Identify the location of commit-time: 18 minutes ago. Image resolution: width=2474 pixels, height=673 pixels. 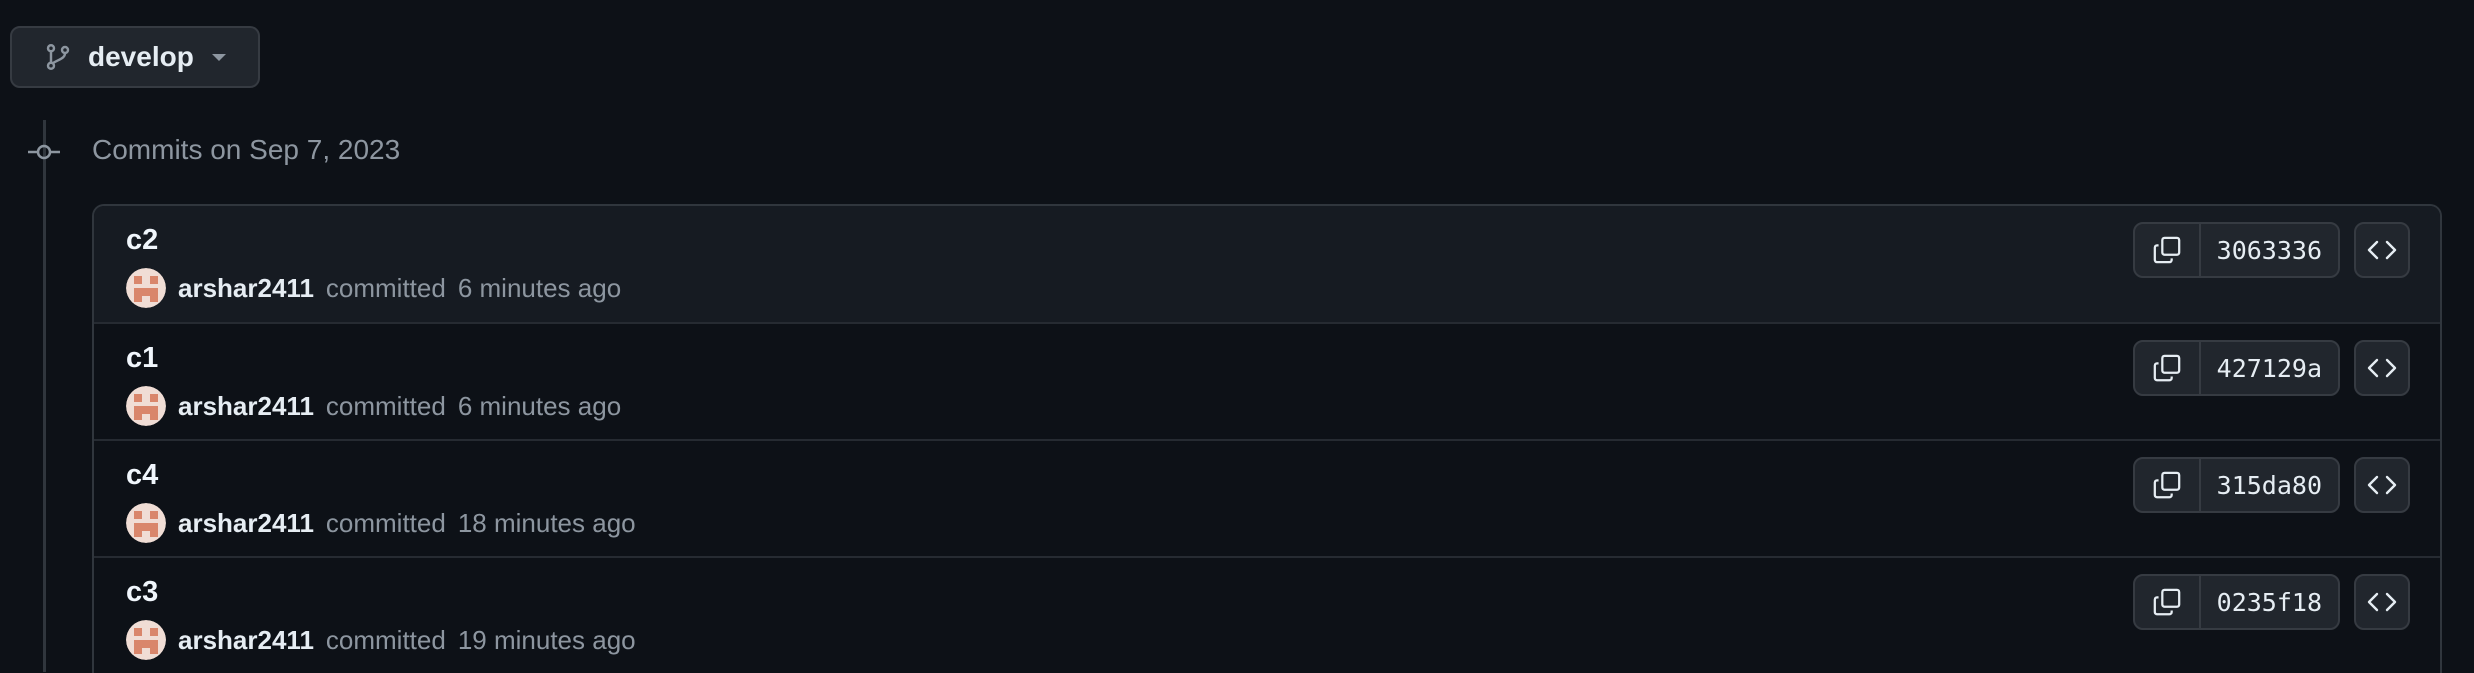
(547, 523).